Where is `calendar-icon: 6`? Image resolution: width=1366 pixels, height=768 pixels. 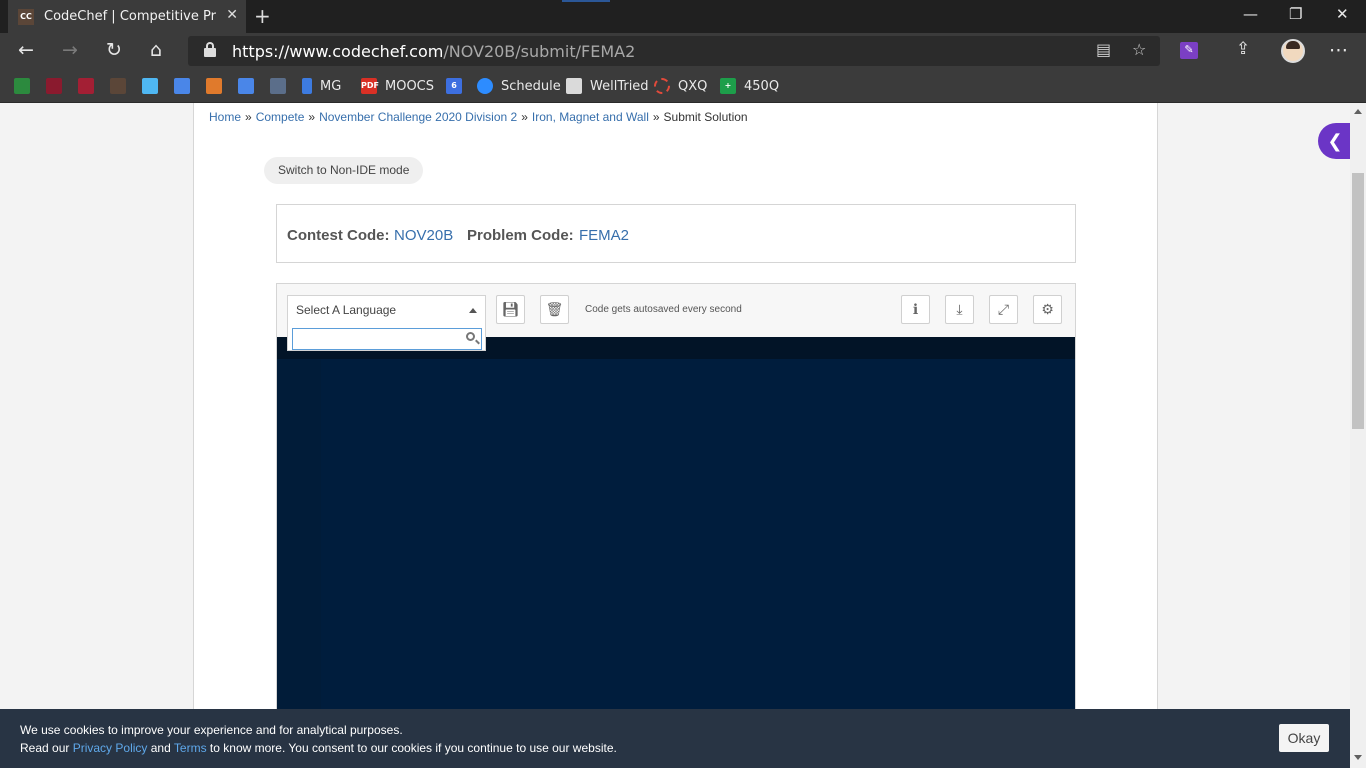
calendar-icon: 6 is located at coordinates (454, 86).